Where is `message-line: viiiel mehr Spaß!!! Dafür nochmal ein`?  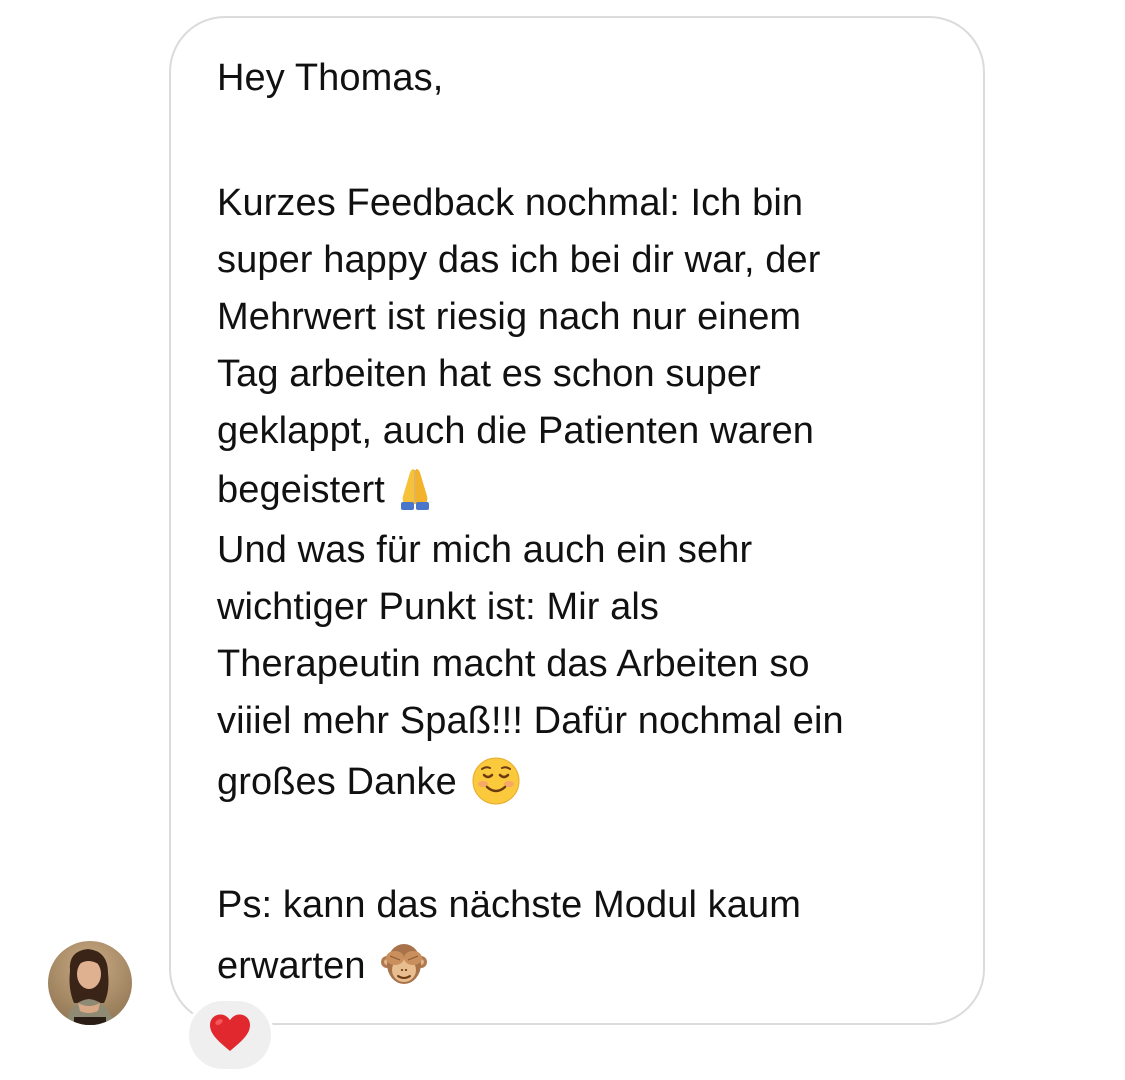
message-line: viiiel mehr Spaß!!! Dafür nochmal ein is located at coordinates (530, 721).